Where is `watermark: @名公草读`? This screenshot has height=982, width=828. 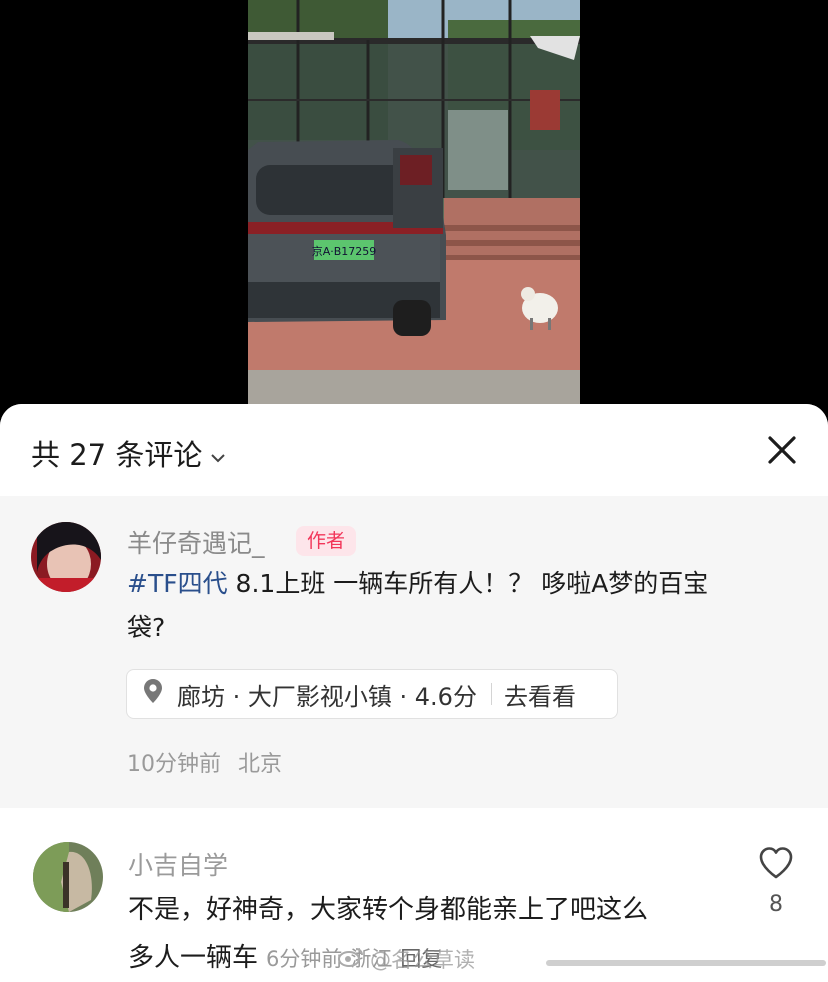 watermark: @名公草读 is located at coordinates (406, 959).